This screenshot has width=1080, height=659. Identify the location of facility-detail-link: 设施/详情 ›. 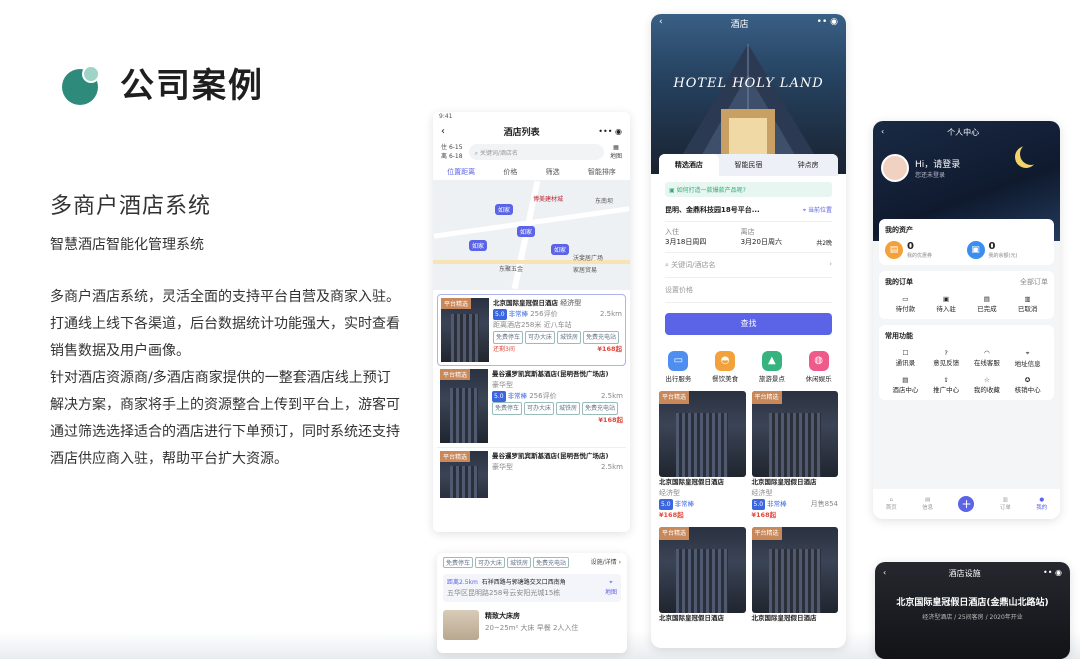
(606, 562).